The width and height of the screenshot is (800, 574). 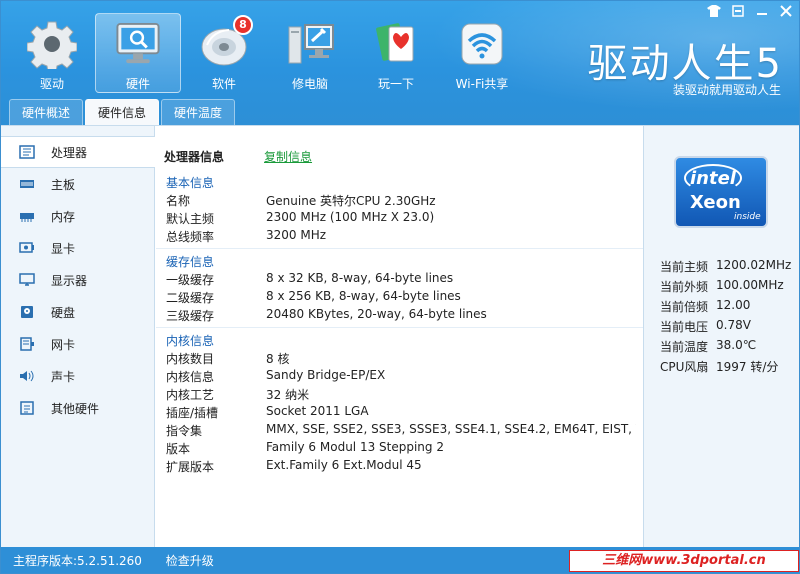 What do you see at coordinates (288, 395) in the screenshot?
I see `info-value: 32 纳米` at bounding box center [288, 395].